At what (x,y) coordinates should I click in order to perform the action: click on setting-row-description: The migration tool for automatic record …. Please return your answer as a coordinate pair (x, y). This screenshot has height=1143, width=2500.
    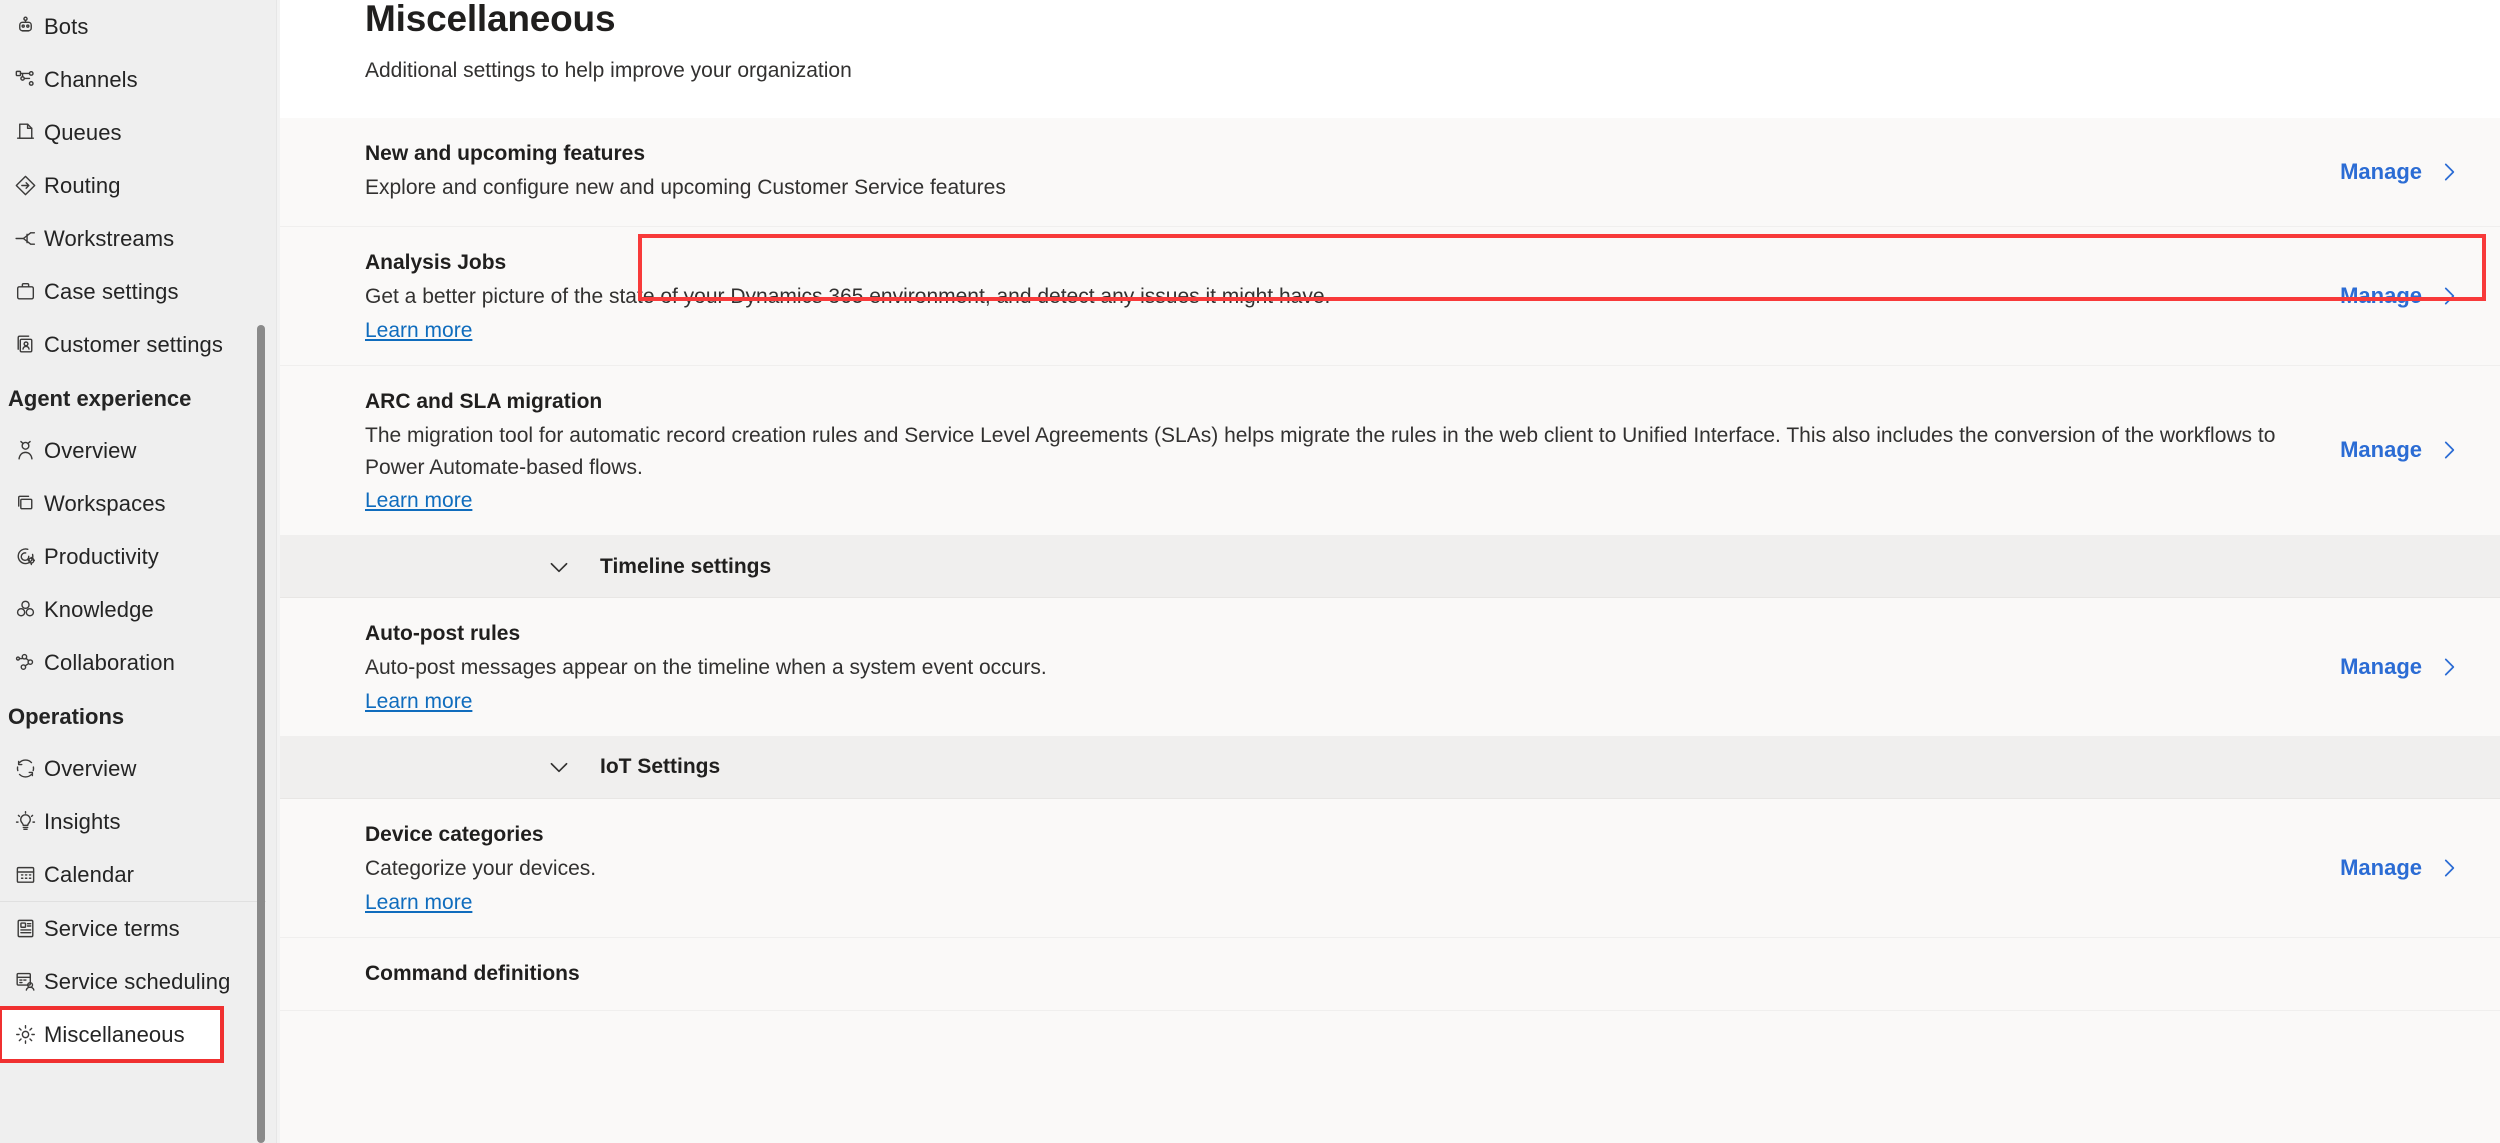
    Looking at the image, I should click on (1320, 451).